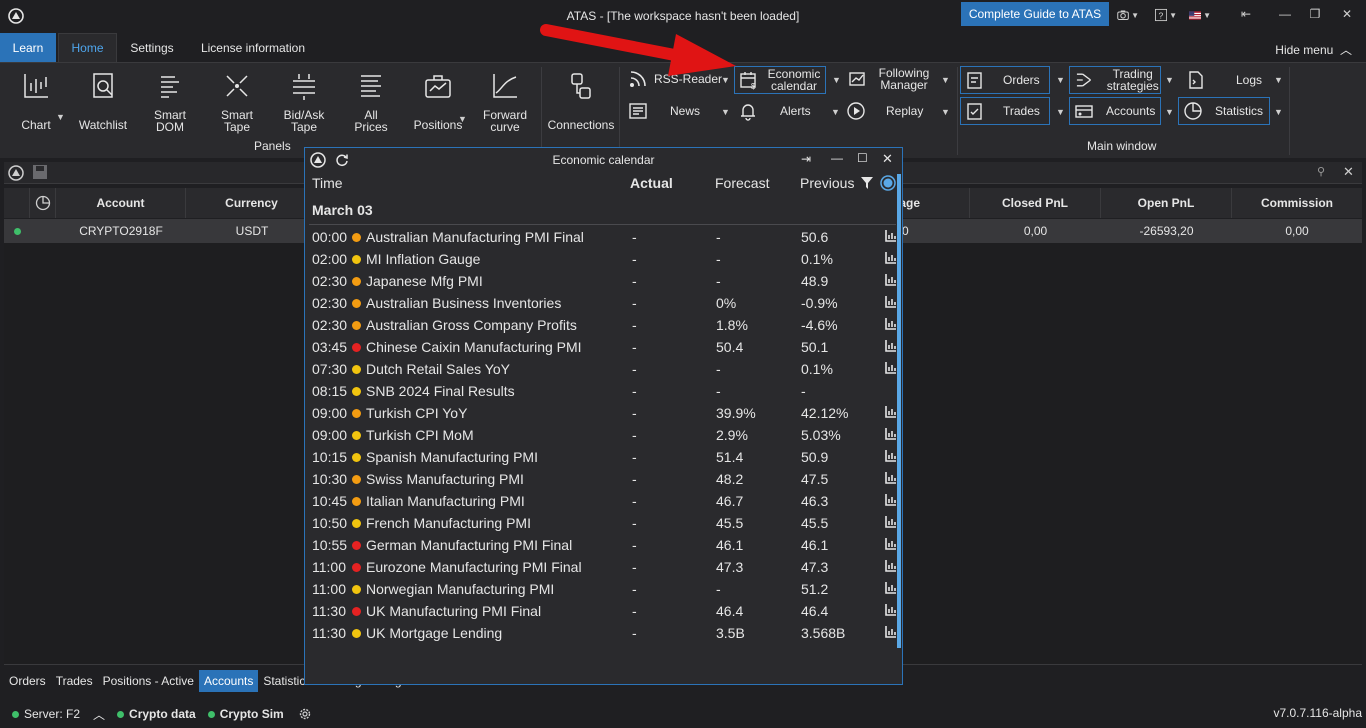 The width and height of the screenshot is (1366, 728). I want to click on statistics-dropdown-icon: ▼, so click(1278, 112).